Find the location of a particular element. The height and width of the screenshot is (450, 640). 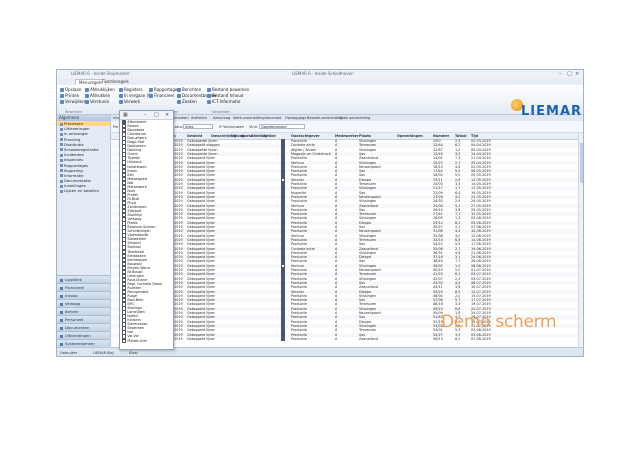

nav-item-13: Lijsten en tabellen is located at coordinates (83, 190).